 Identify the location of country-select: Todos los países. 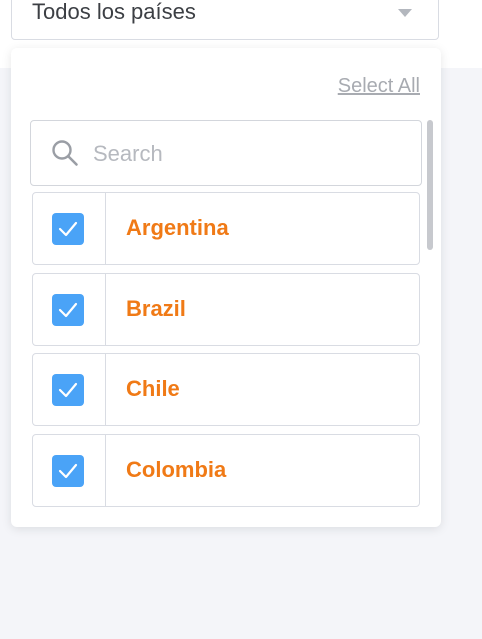
(225, 20).